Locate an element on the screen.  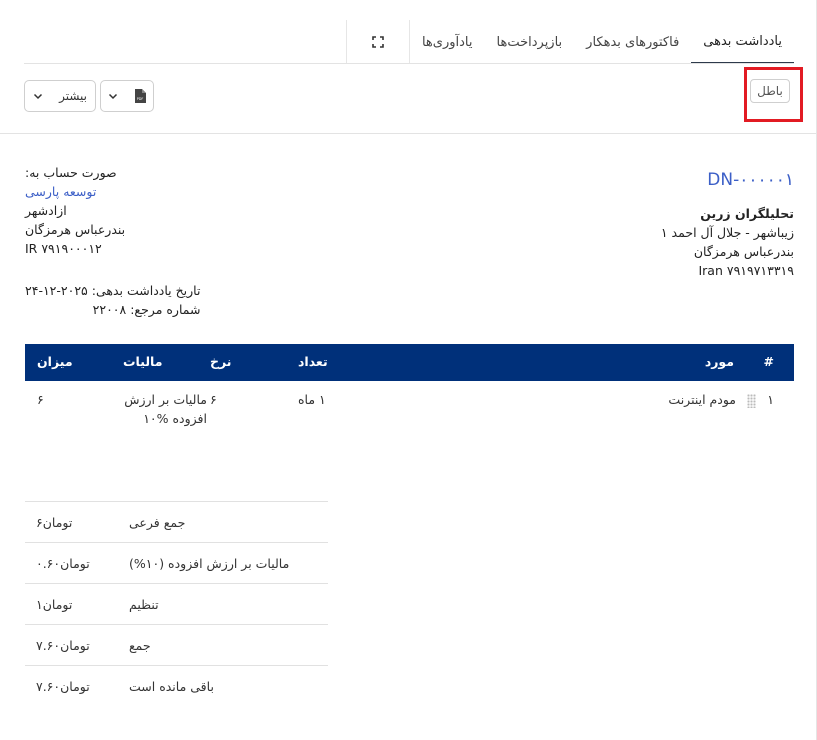
header-rate: نرخ is located at coordinates (221, 361).